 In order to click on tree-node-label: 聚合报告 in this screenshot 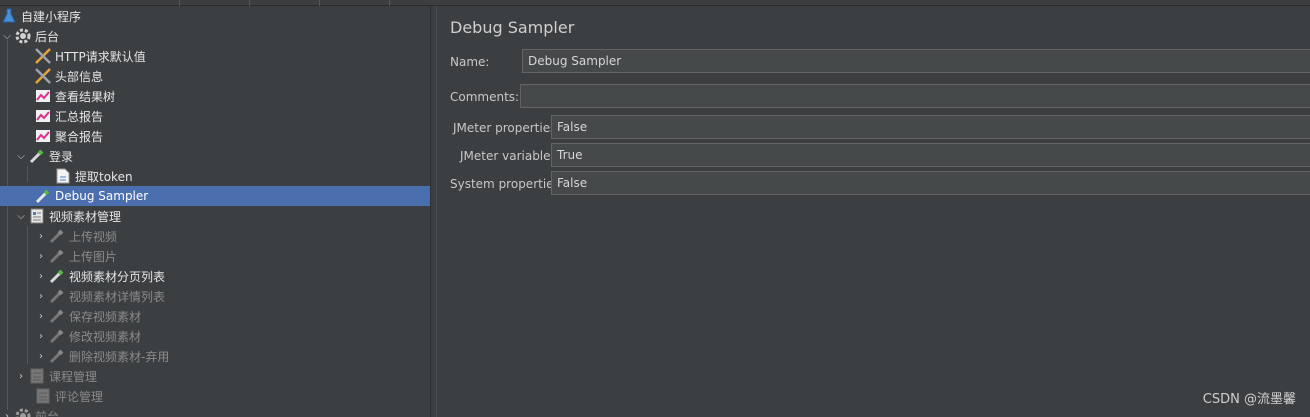, I will do `click(79, 136)`.